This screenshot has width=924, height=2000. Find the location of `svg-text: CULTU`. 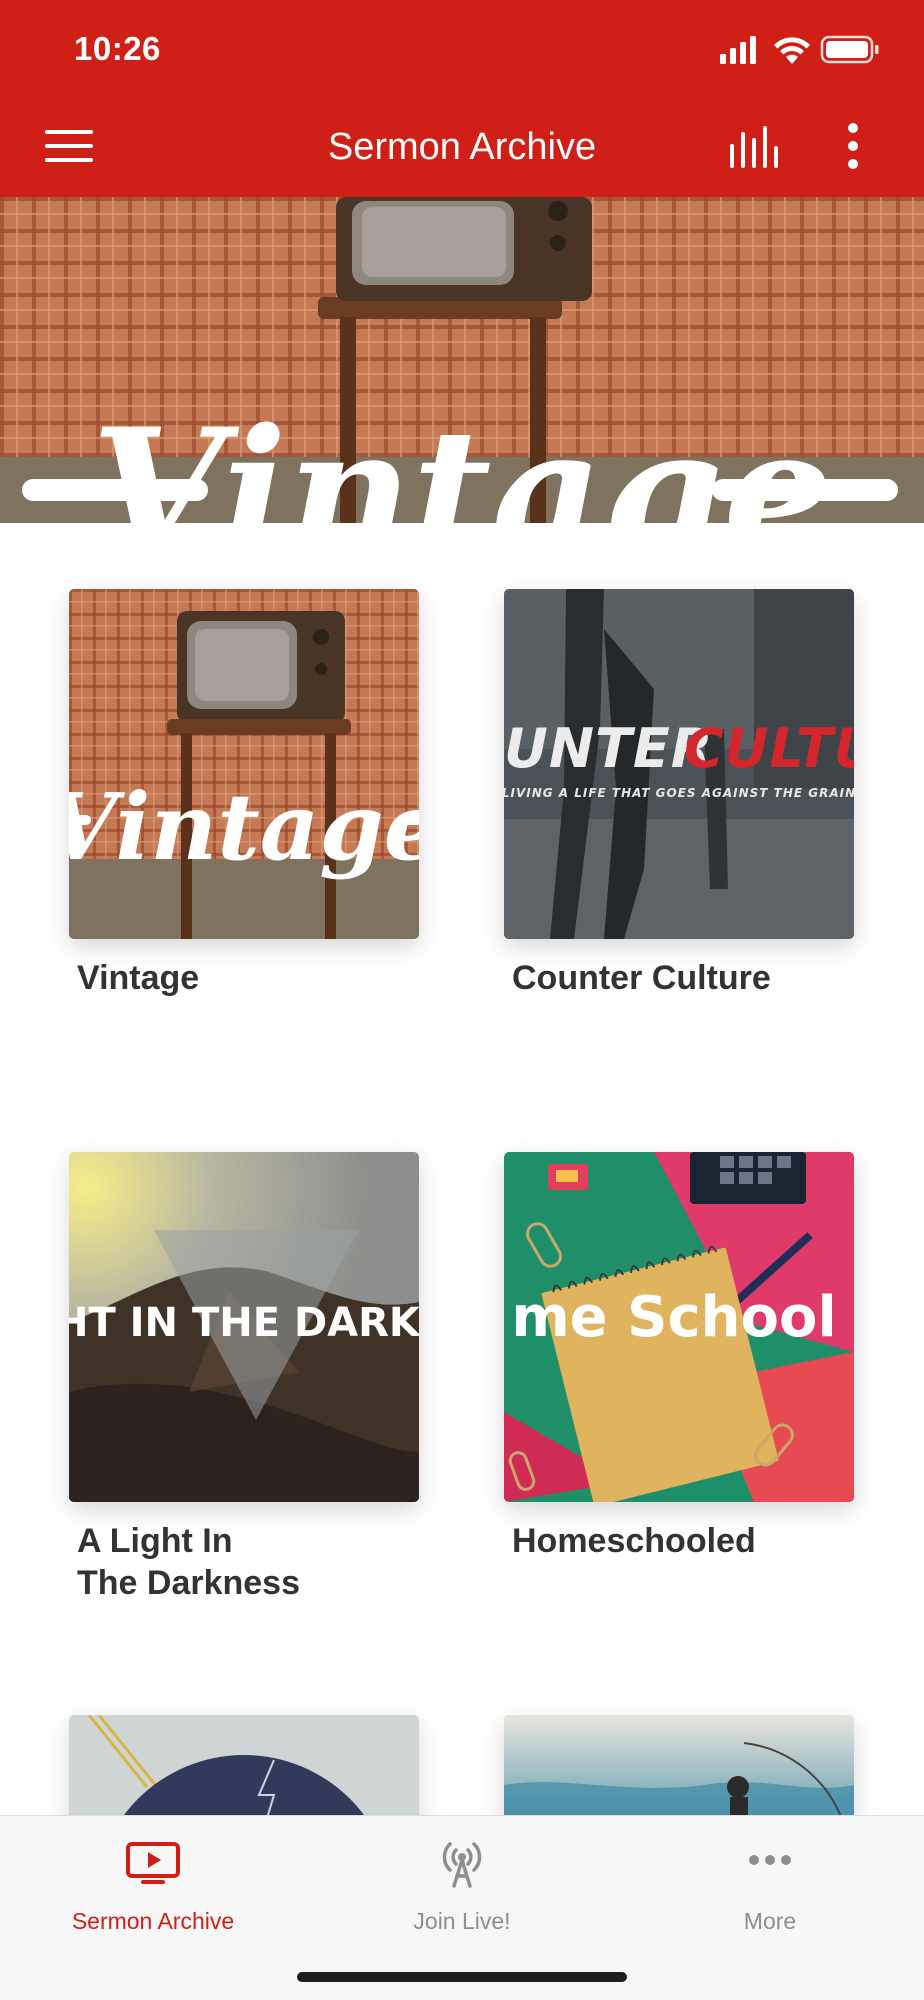

svg-text: CULTU is located at coordinates (769, 748).